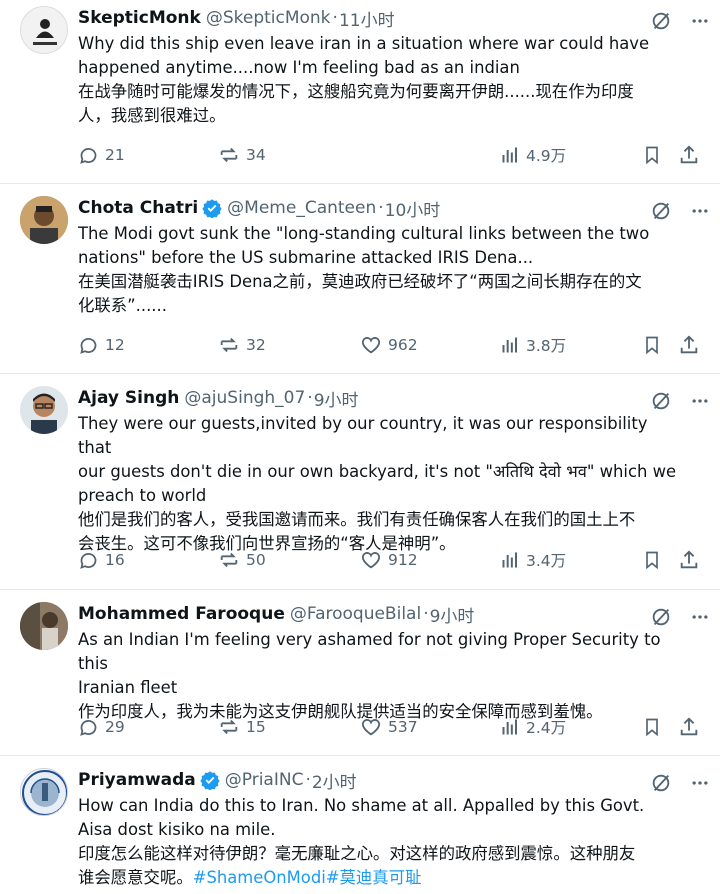 Image resolution: width=720 pixels, height=894 pixels. What do you see at coordinates (389, 345) in the screenshot?
I see `like-button: 962` at bounding box center [389, 345].